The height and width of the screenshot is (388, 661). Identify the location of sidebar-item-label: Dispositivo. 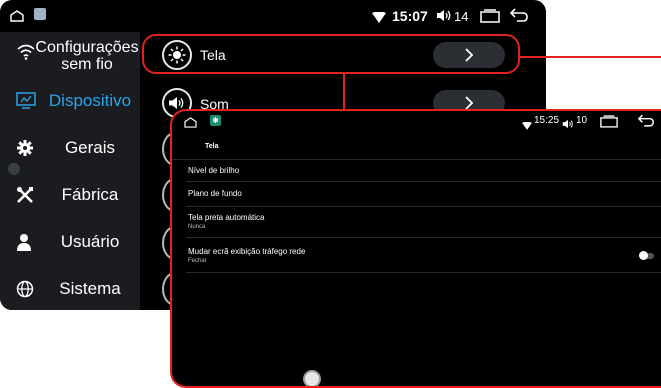
(90, 100).